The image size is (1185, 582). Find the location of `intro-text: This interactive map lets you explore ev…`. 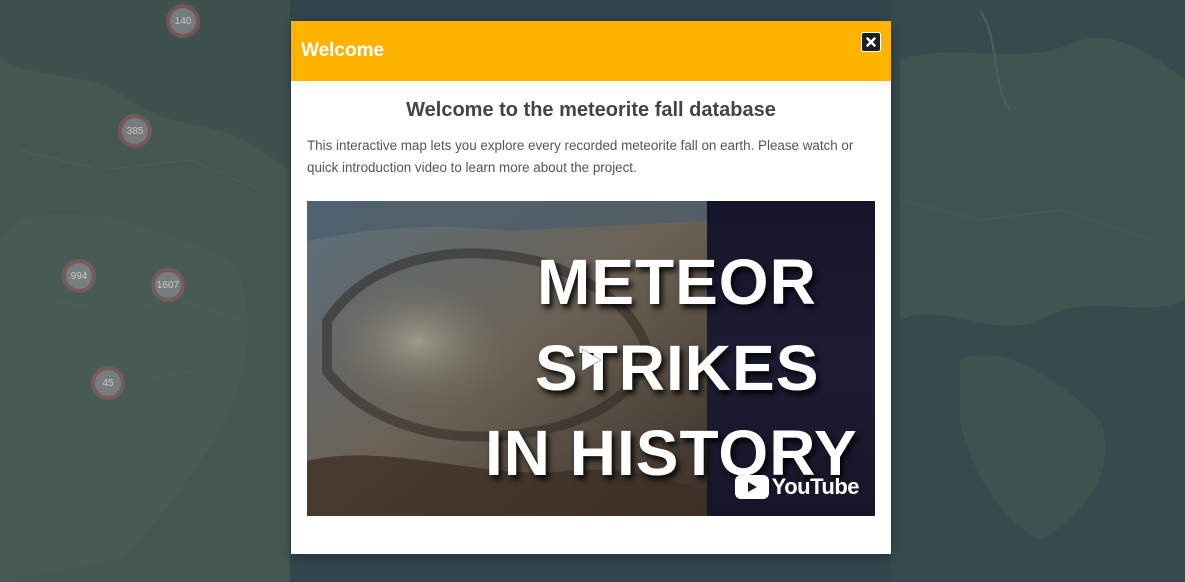

intro-text: This interactive map lets you explore ev… is located at coordinates (580, 156).